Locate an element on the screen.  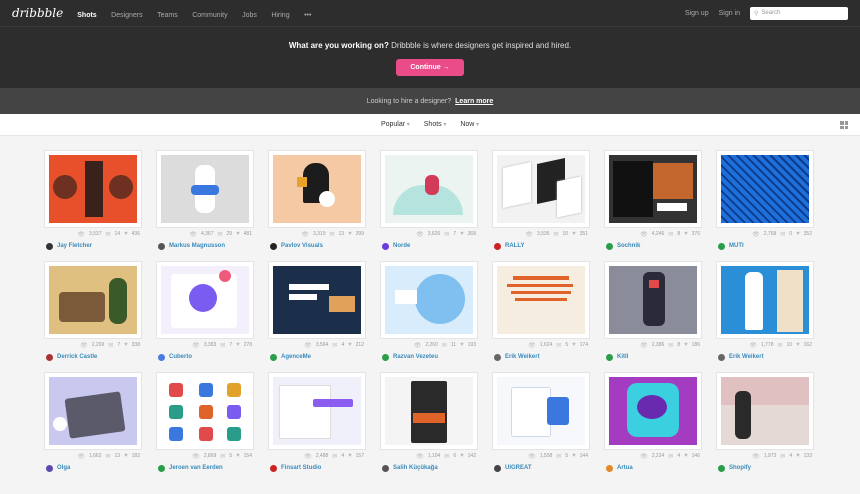
shot-card: 👁 1,104 ✉ 6 ♥ 142 Salih Küçükağa is located at coordinates (429, 423).